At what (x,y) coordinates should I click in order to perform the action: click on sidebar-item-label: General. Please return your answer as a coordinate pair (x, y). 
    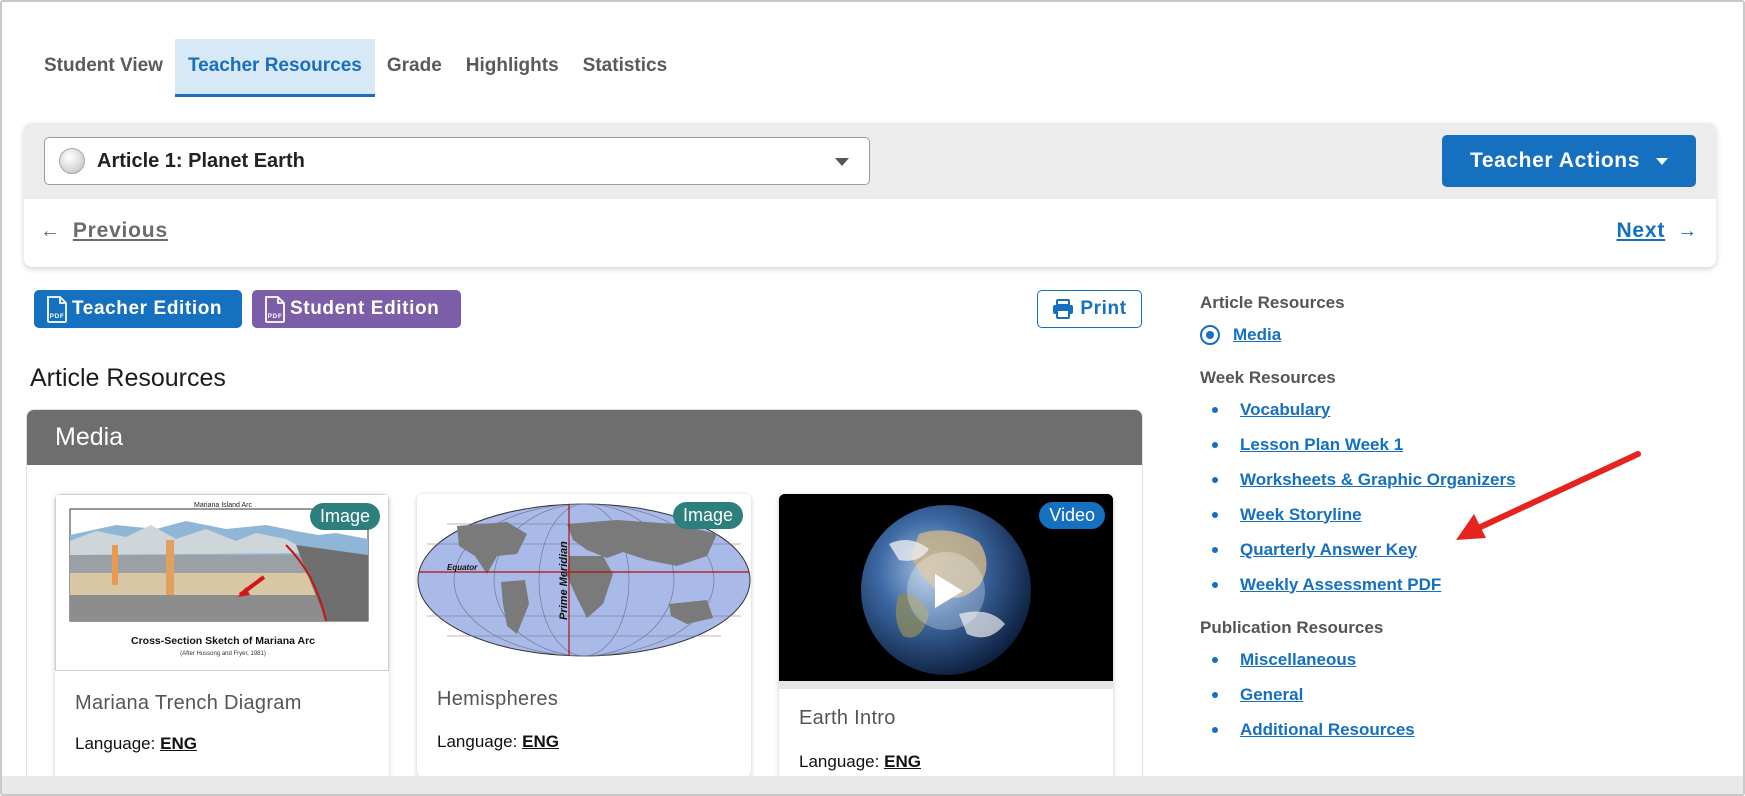
    Looking at the image, I should click on (1271, 695).